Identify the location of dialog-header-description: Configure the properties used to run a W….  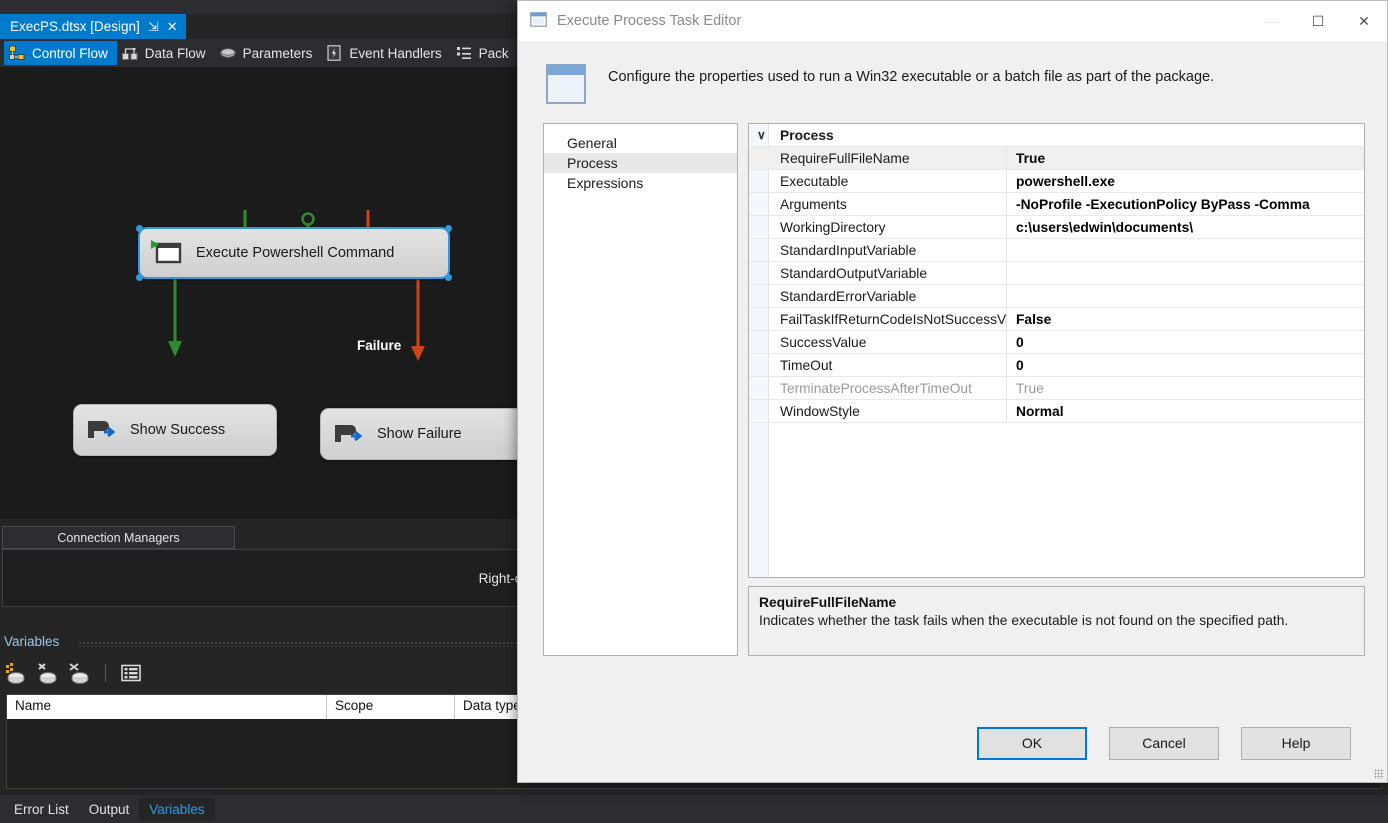
(911, 77).